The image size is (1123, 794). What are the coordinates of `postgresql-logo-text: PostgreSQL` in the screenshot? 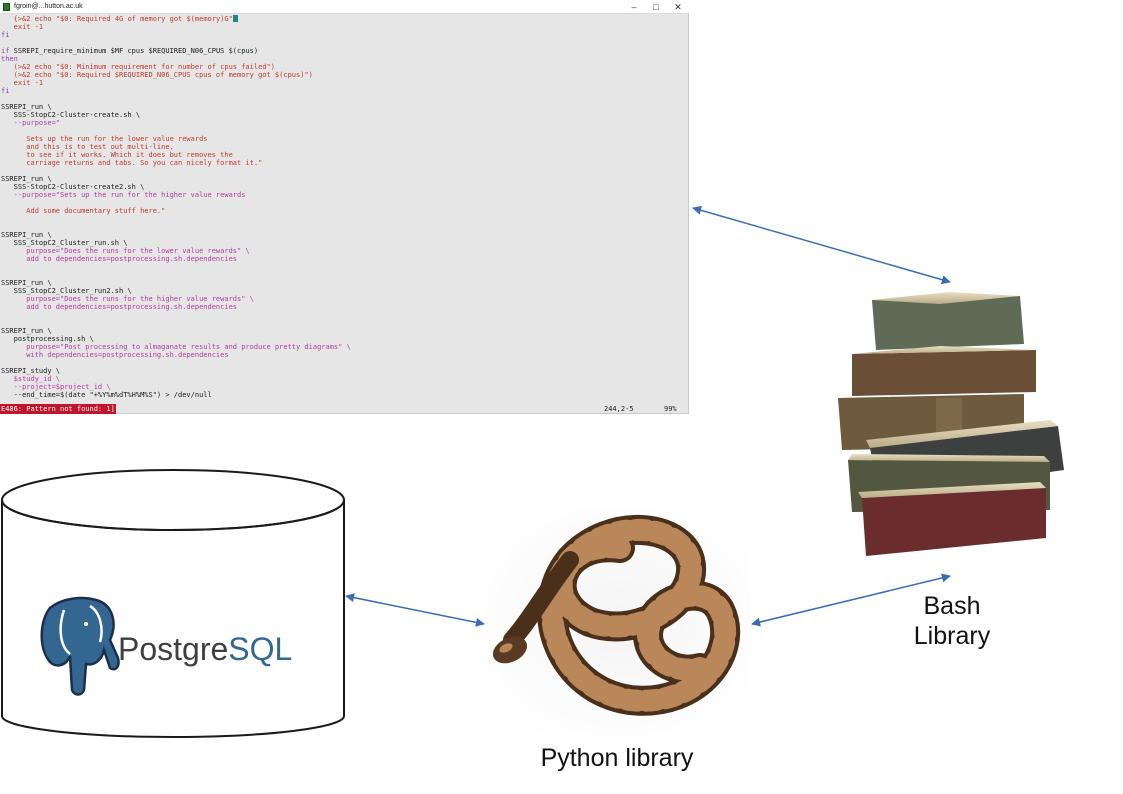 It's located at (205, 649).